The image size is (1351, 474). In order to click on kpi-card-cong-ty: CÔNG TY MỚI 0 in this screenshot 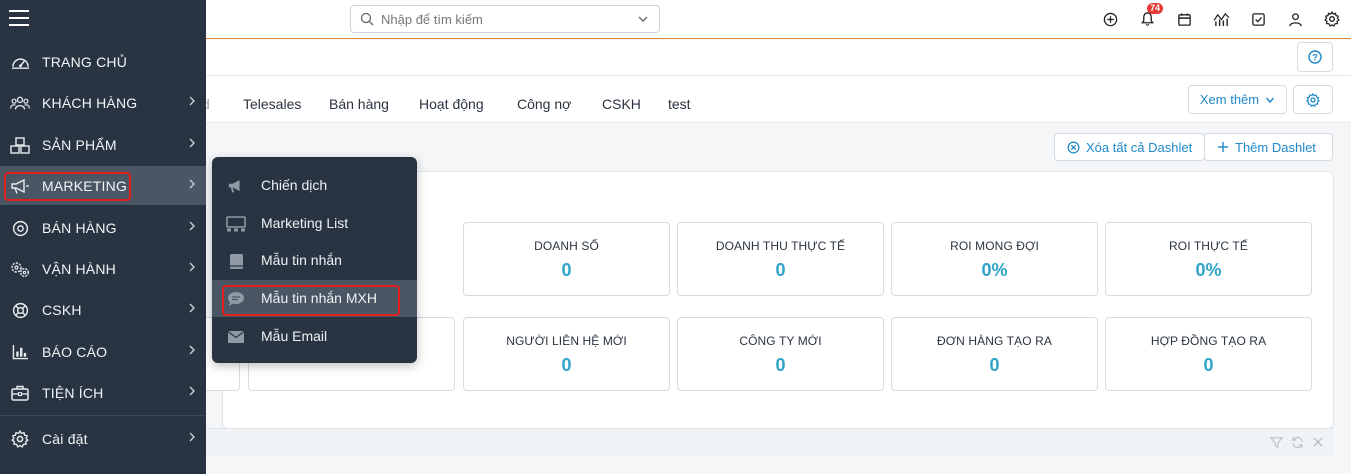, I will do `click(780, 354)`.